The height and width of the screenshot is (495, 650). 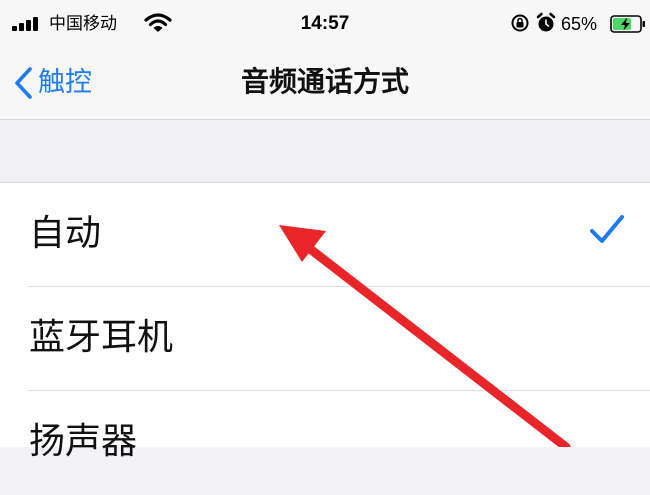 I want to click on battery-percent: 65%, so click(x=579, y=24).